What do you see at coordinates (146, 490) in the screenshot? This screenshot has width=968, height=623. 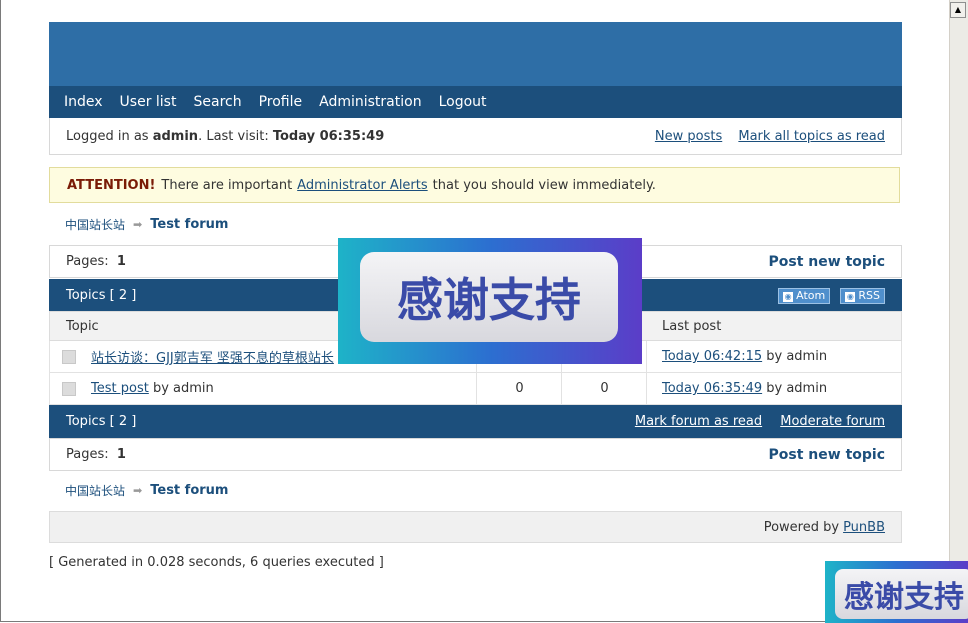 I see `breadcrumb-bottom: 中国站长站 ➡ Test forum` at bounding box center [146, 490].